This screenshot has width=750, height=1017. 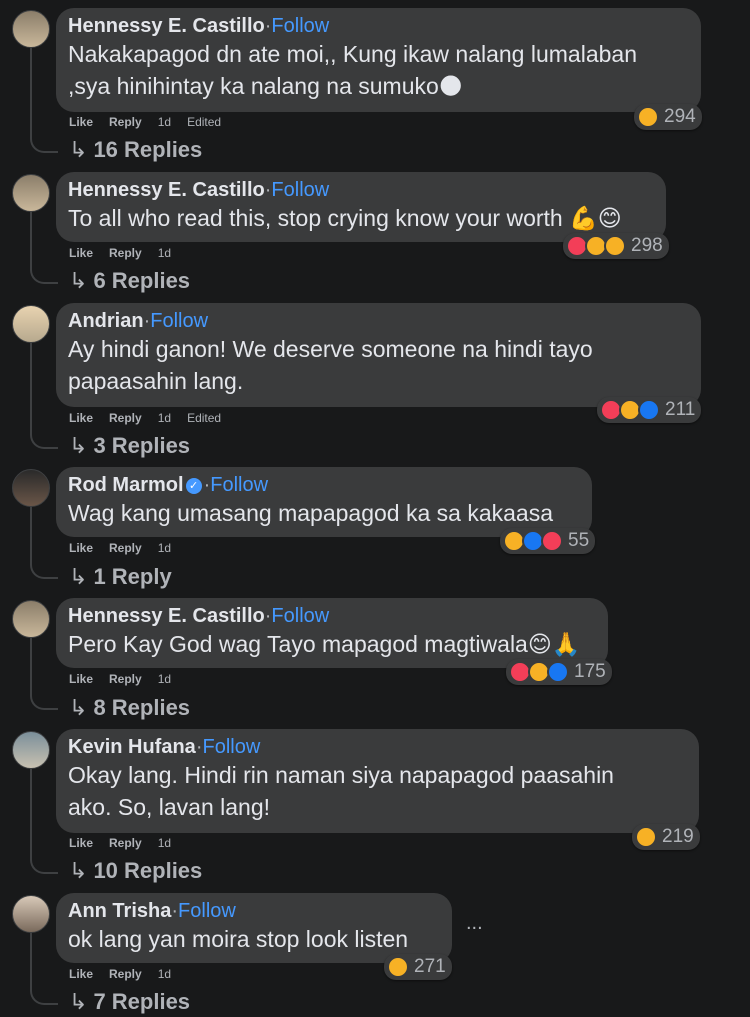 What do you see at coordinates (126, 485) in the screenshot?
I see `author-name: Rod Marmol` at bounding box center [126, 485].